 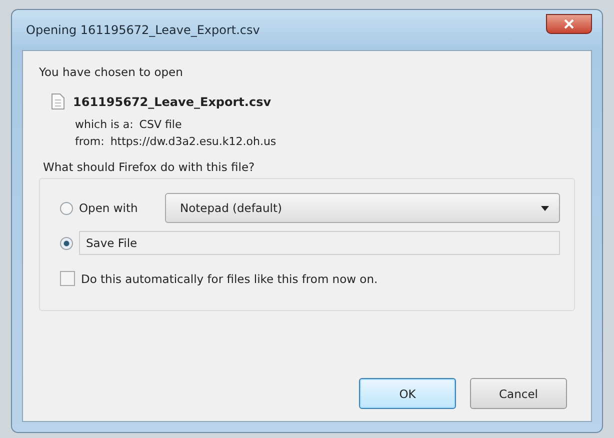 I want to click on option-label: Save File, so click(x=319, y=243).